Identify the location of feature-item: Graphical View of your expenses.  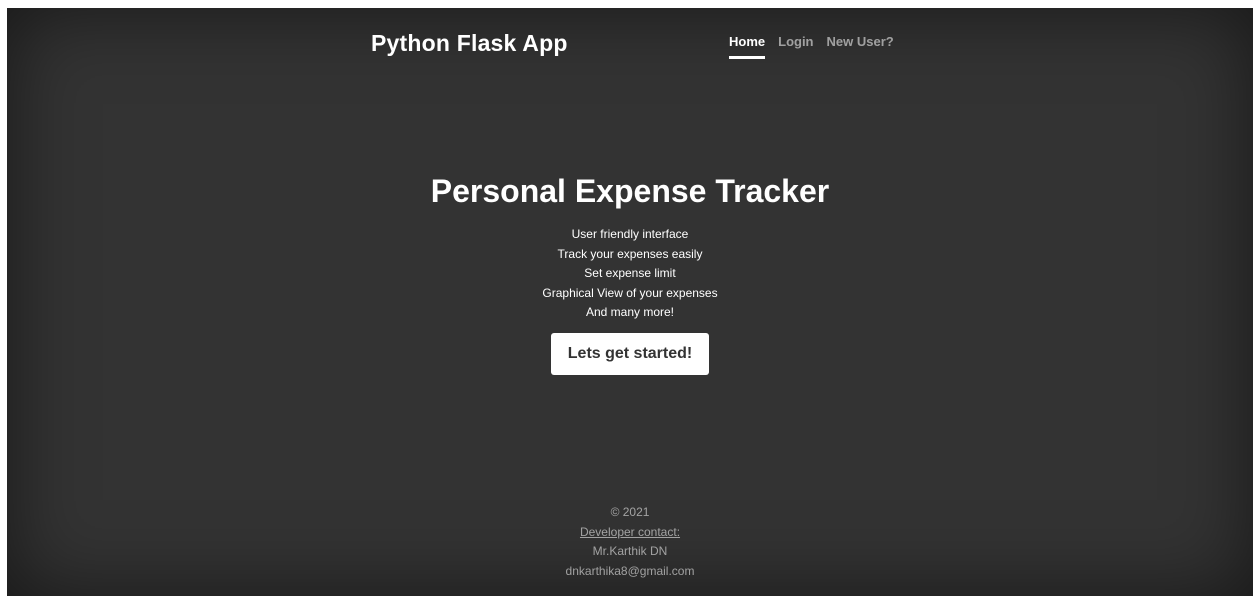
(630, 292).